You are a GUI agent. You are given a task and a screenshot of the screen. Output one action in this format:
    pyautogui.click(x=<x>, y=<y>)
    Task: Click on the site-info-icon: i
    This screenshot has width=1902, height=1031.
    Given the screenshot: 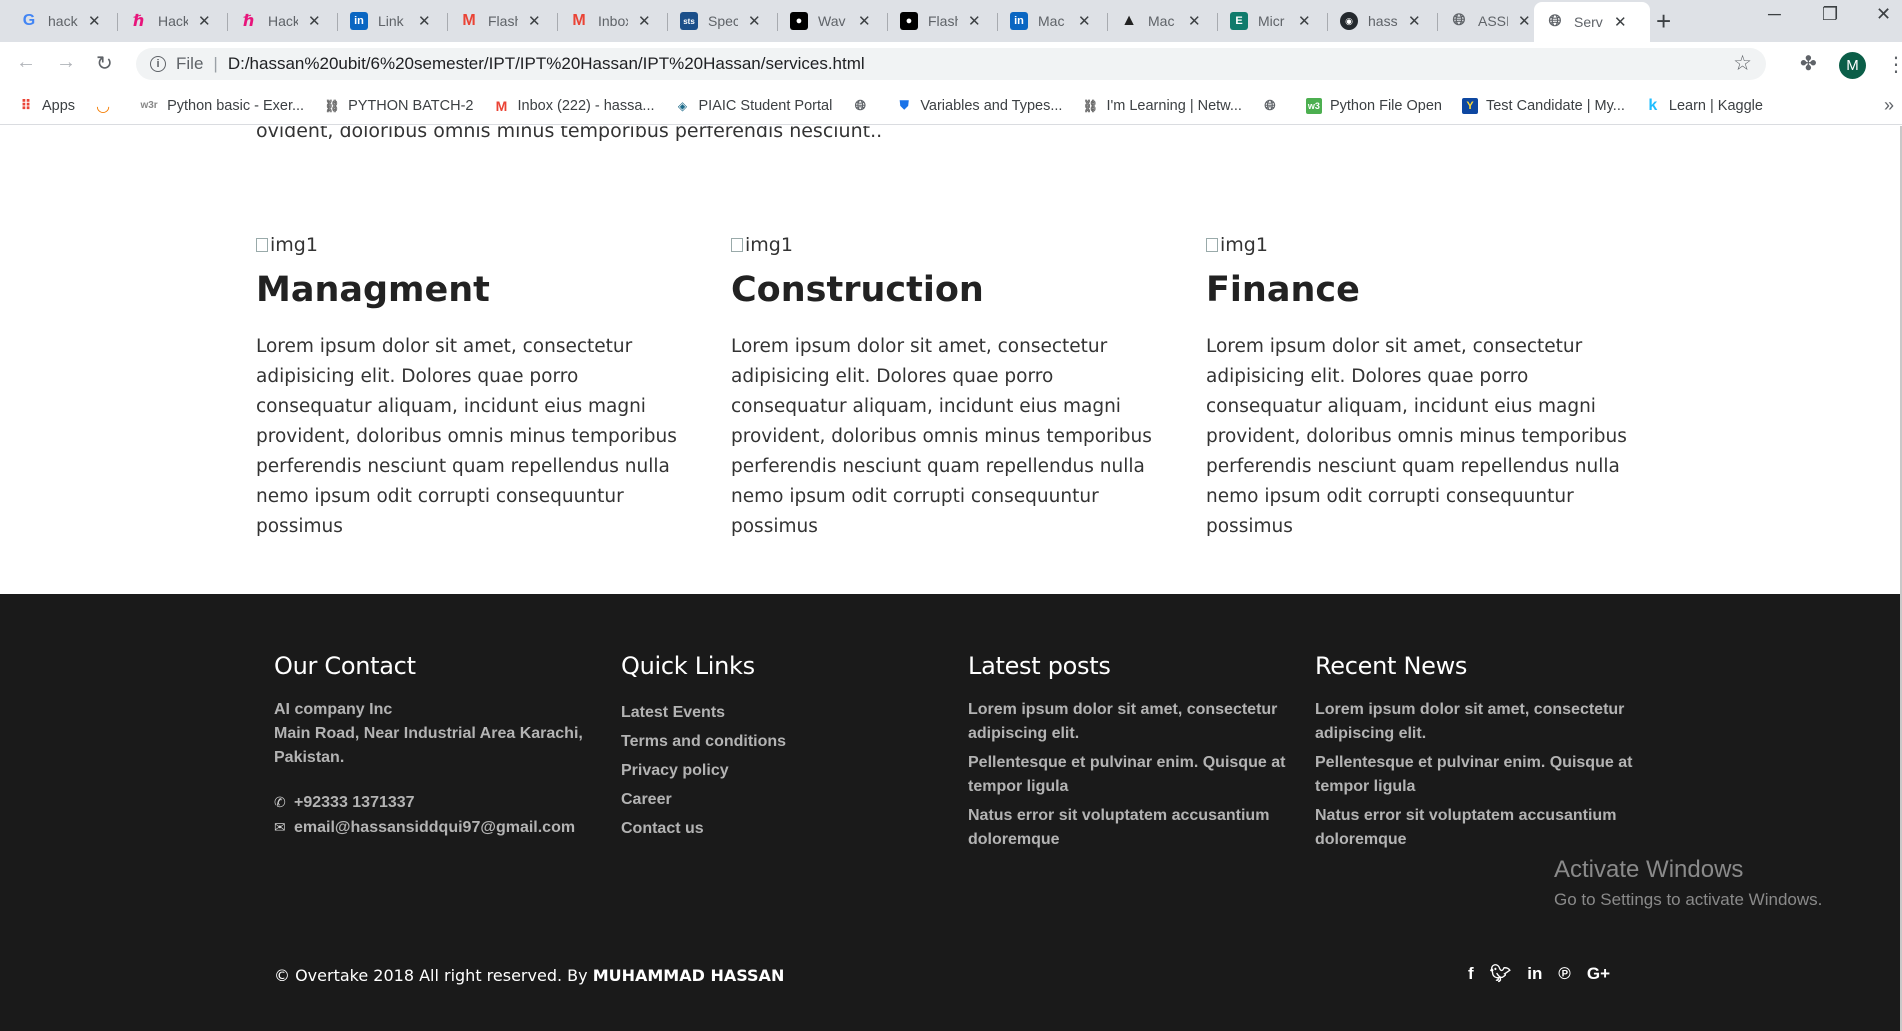 What is the action you would take?
    pyautogui.click(x=158, y=64)
    